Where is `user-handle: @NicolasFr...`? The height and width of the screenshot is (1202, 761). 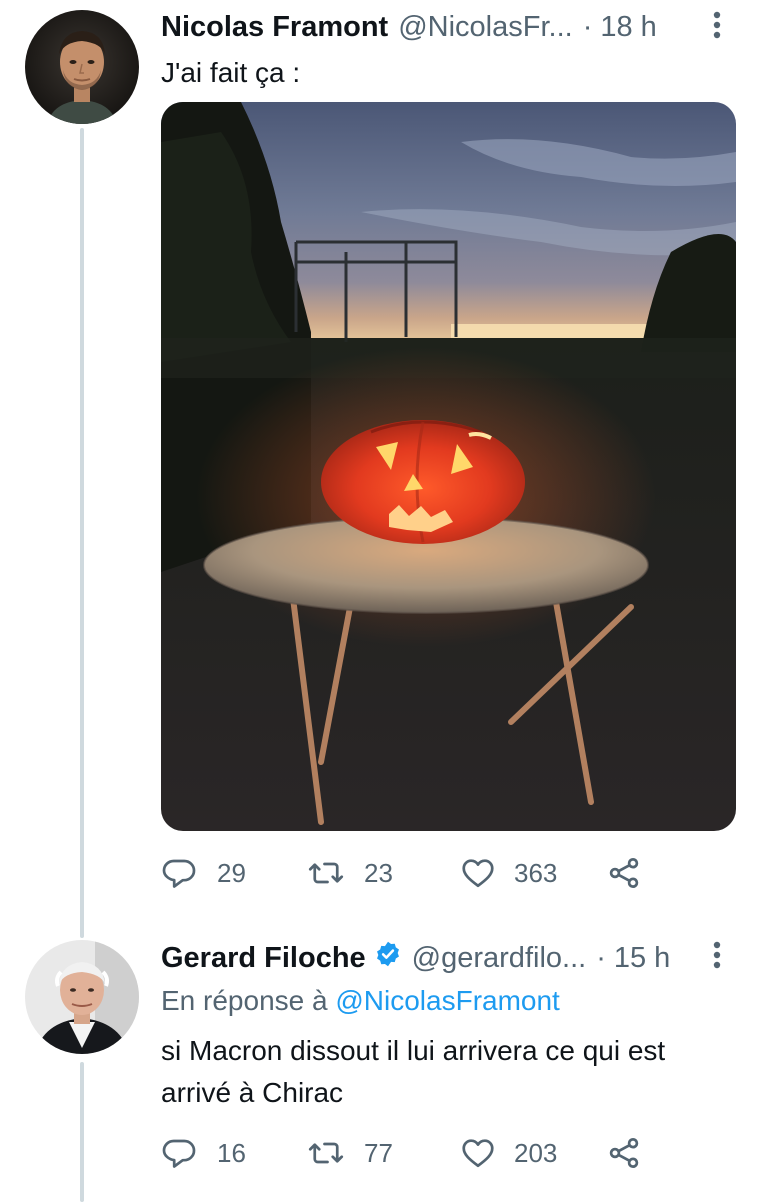
user-handle: @NicolasFr... is located at coordinates (485, 27).